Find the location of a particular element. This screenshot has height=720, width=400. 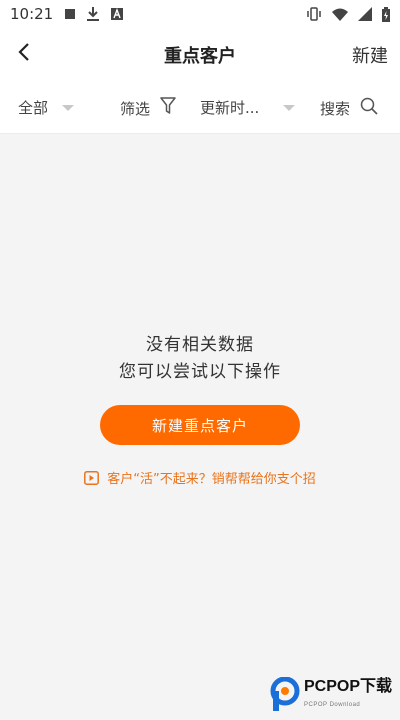

filter-screen-button: 筛选 is located at coordinates (148, 108).